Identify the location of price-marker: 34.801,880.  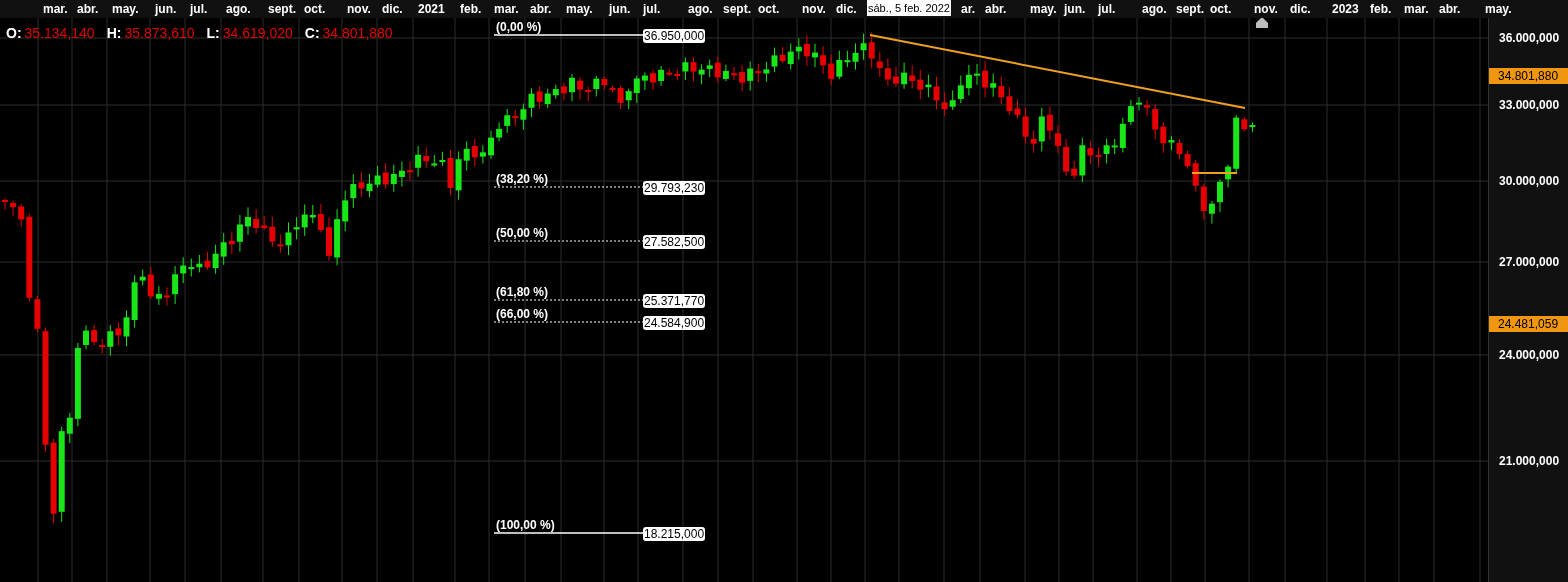
(1528, 76).